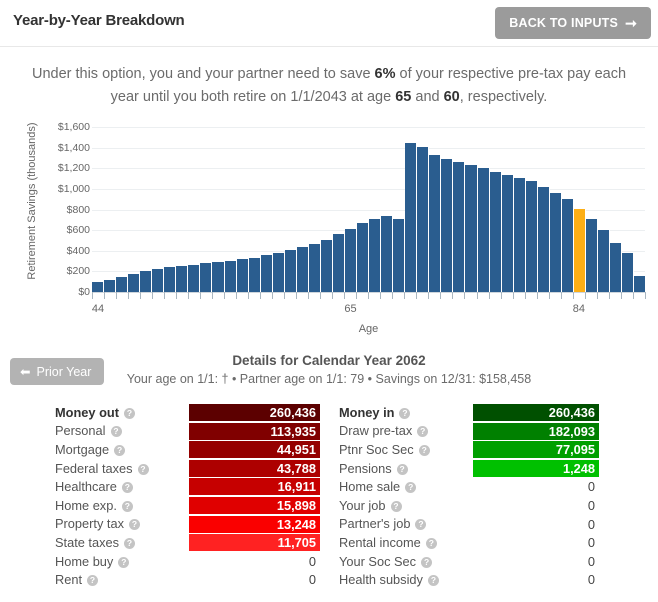 Image resolution: width=658 pixels, height=602 pixels. Describe the element at coordinates (86, 505) in the screenshot. I see `row-label-text: Home exp.` at that location.